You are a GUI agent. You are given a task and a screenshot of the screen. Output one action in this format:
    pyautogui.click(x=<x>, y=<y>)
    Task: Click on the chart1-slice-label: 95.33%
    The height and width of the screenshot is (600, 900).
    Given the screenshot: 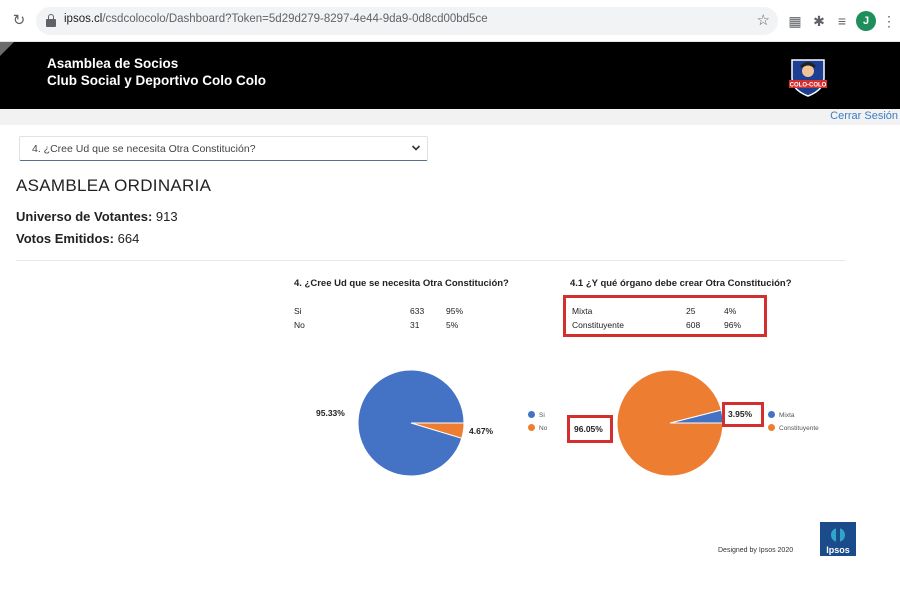 What is the action you would take?
    pyautogui.click(x=330, y=413)
    